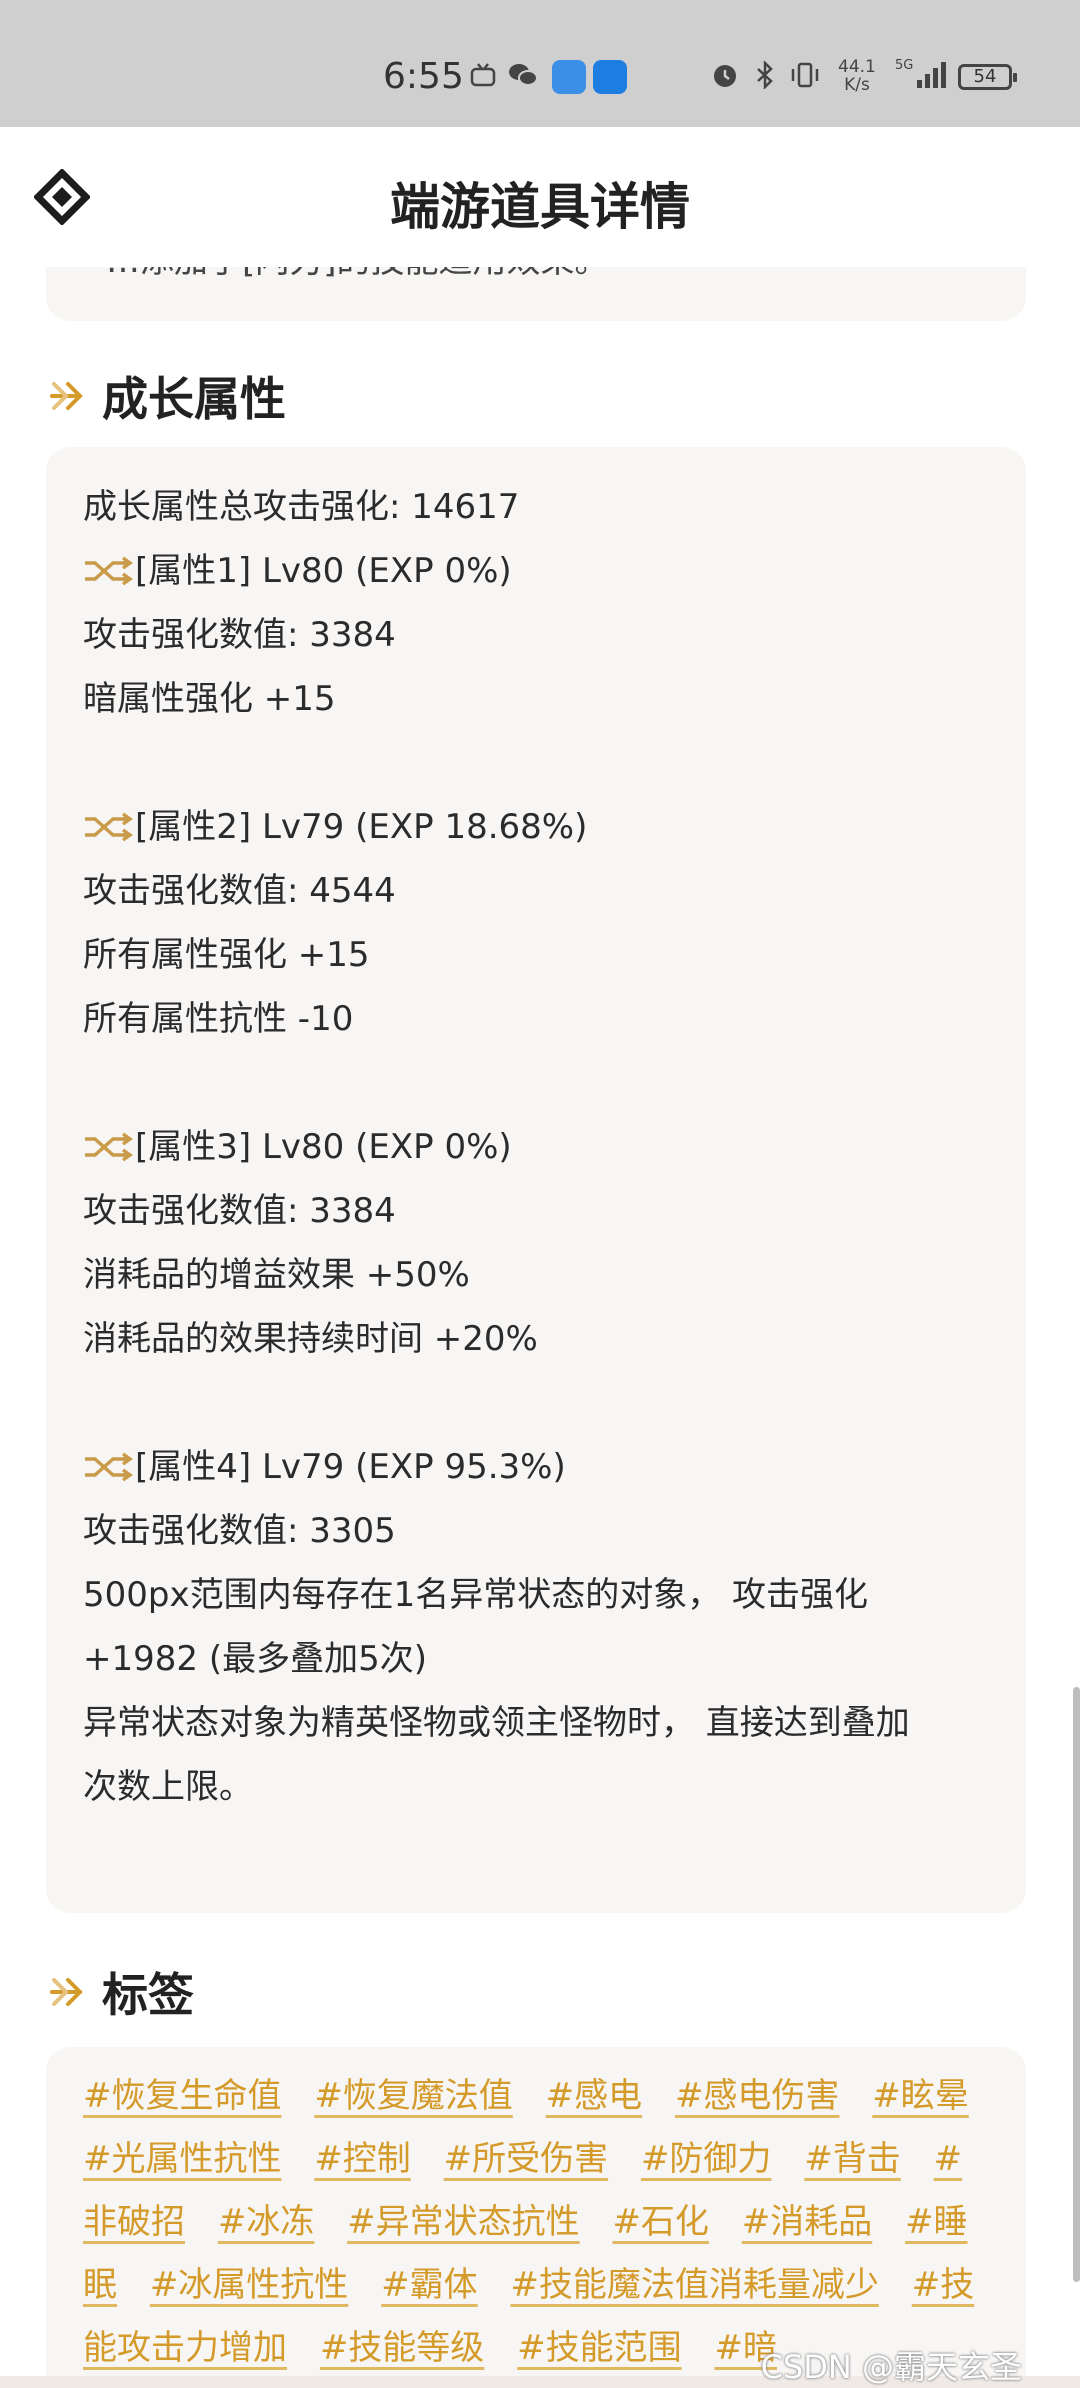 The image size is (1080, 2388). What do you see at coordinates (182, 2159) in the screenshot?
I see `tag-link: #光属性抗性` at bounding box center [182, 2159].